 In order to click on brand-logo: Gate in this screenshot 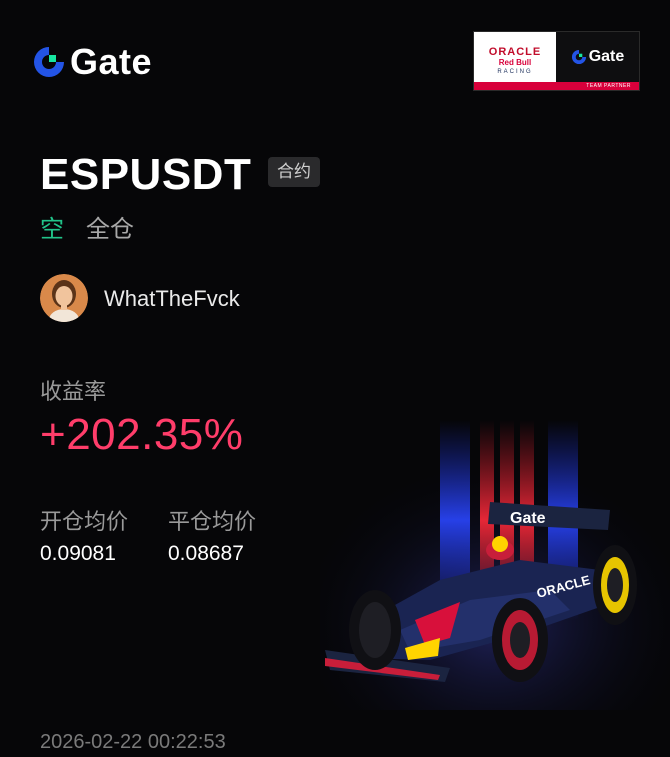, I will do `click(92, 62)`.